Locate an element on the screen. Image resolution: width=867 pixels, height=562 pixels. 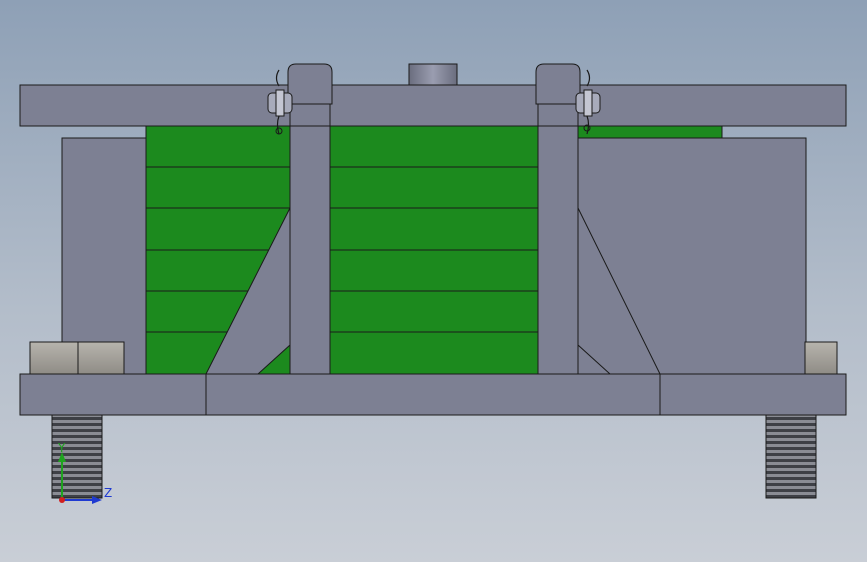
left-vertical-post is located at coordinates (310, 239).